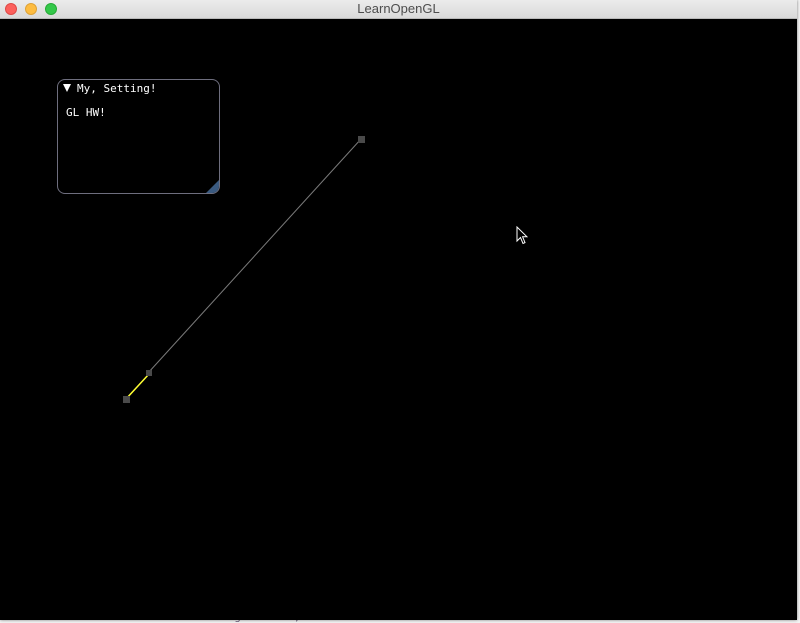 This screenshot has height=623, width=800. I want to click on title-bar: LearnOpenGL, so click(398, 9).